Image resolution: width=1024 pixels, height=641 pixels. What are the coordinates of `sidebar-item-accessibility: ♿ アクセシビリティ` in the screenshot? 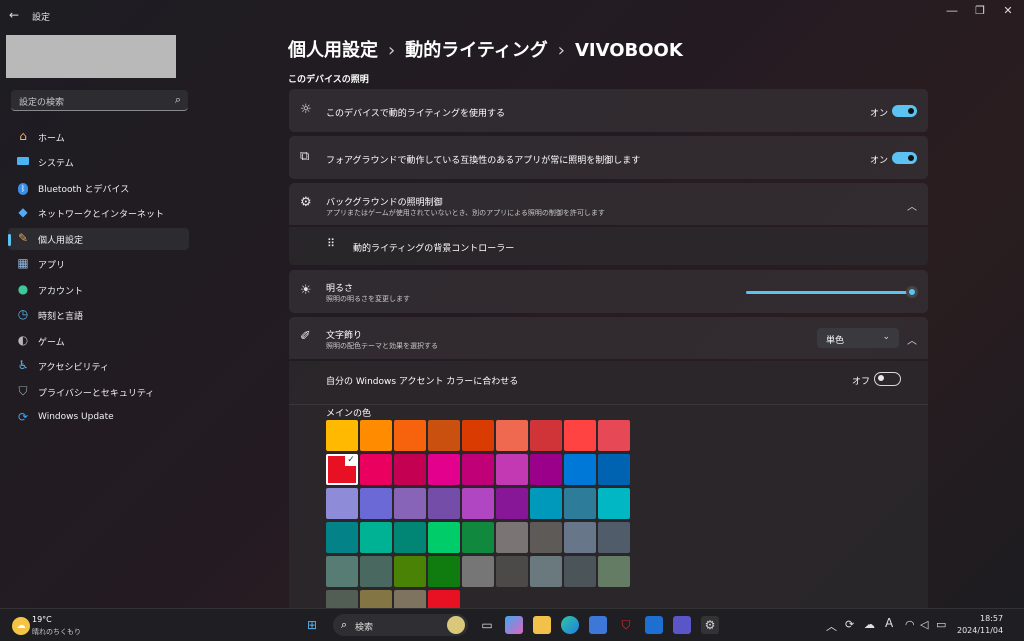 It's located at (98, 366).